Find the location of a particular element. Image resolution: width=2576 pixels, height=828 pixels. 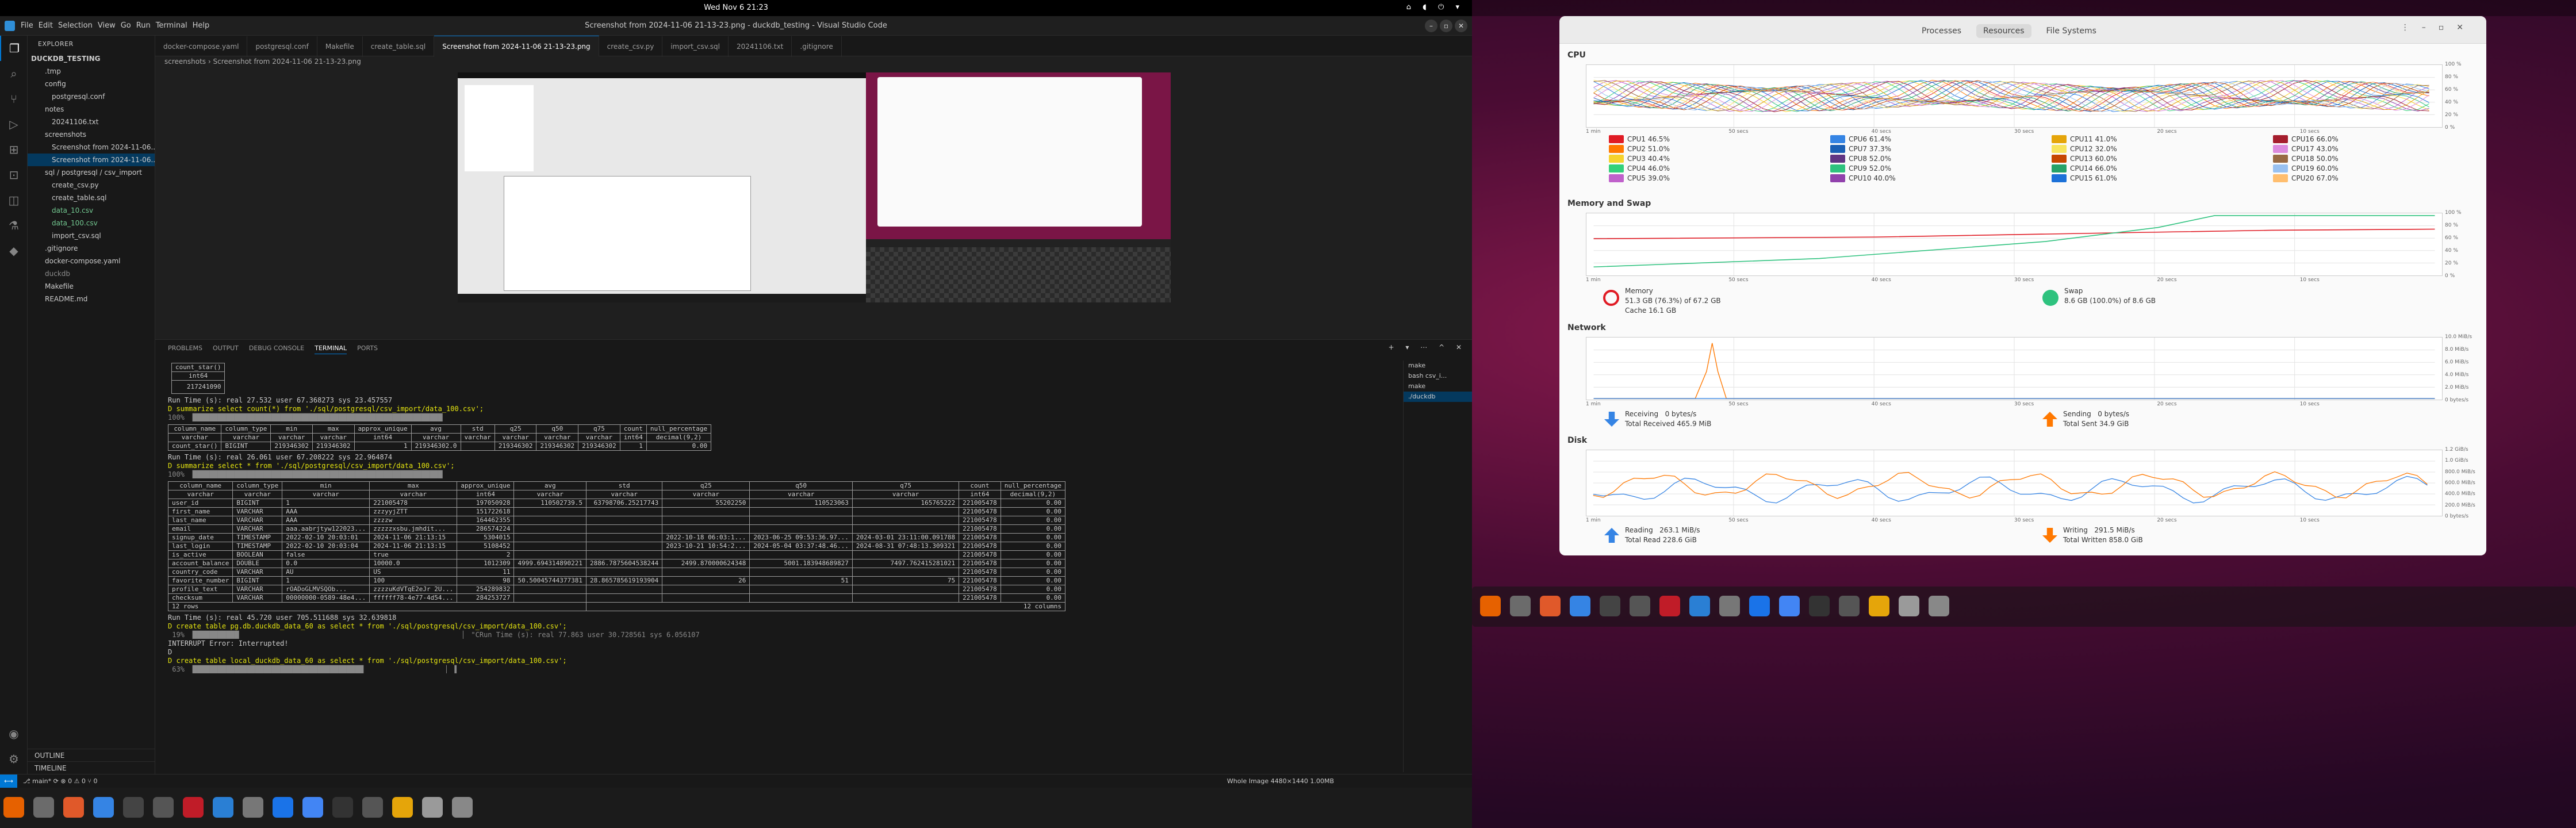

docker-icon: ◆ is located at coordinates (14, 250).